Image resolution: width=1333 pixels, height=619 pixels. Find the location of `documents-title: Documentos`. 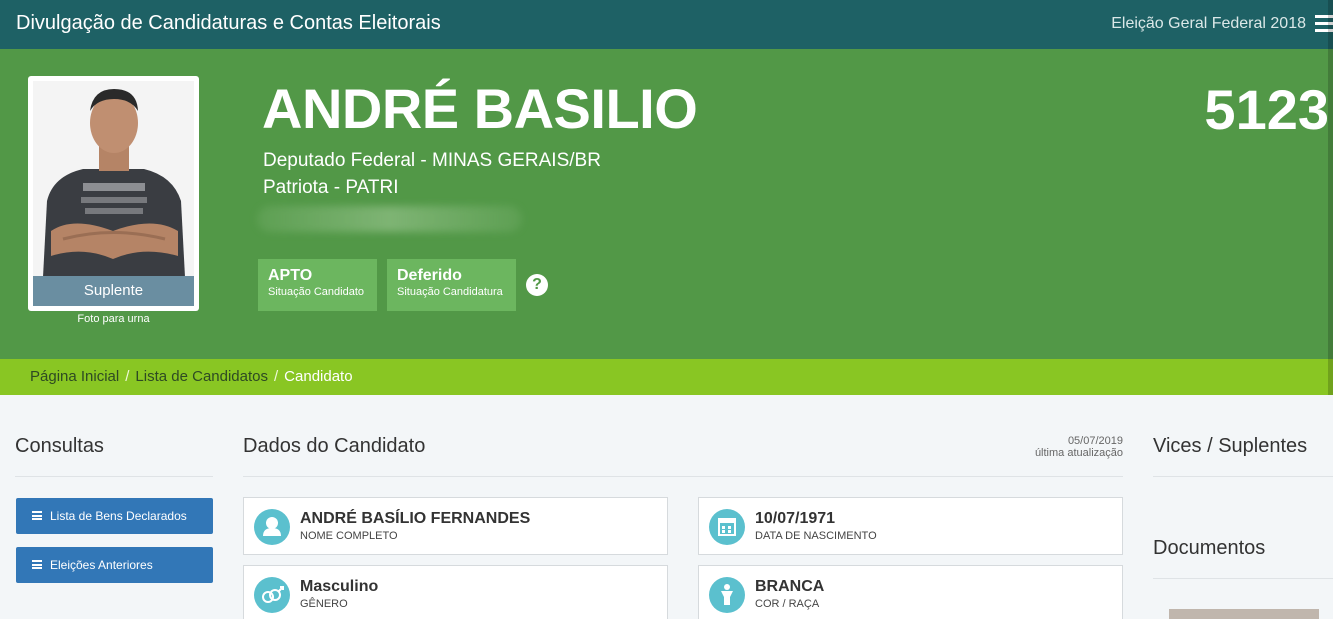

documents-title: Documentos is located at coordinates (1209, 548).